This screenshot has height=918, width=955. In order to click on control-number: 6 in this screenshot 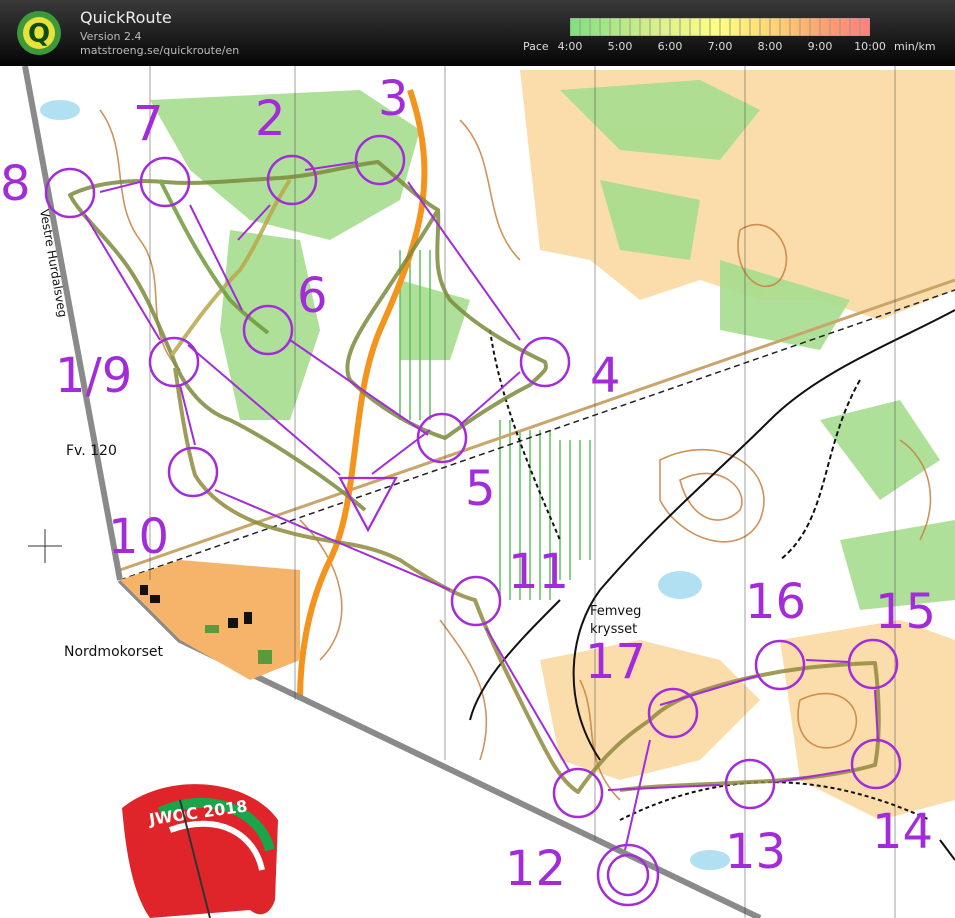, I will do `click(312, 296)`.